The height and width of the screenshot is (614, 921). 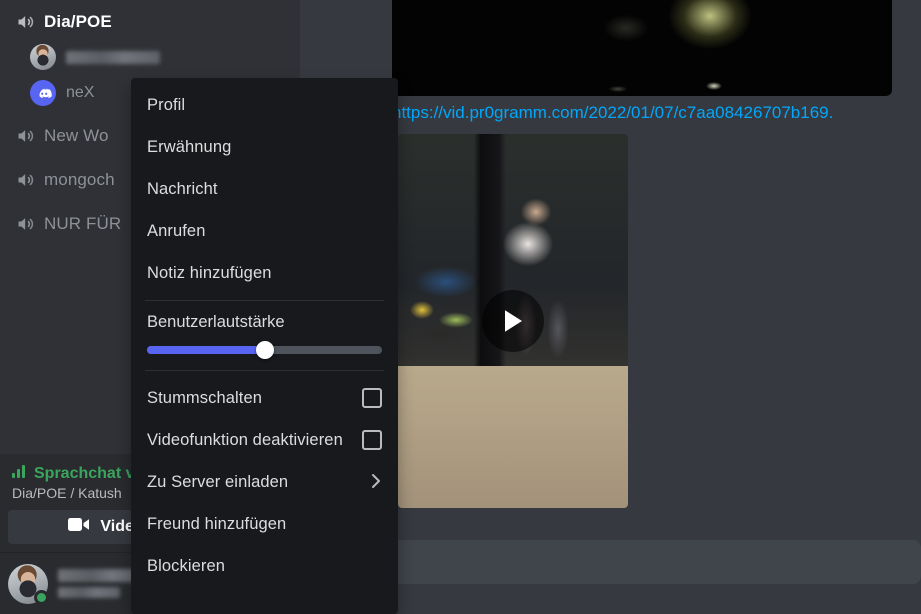 I want to click on menu-item-label: Stummschalten, so click(x=205, y=397).